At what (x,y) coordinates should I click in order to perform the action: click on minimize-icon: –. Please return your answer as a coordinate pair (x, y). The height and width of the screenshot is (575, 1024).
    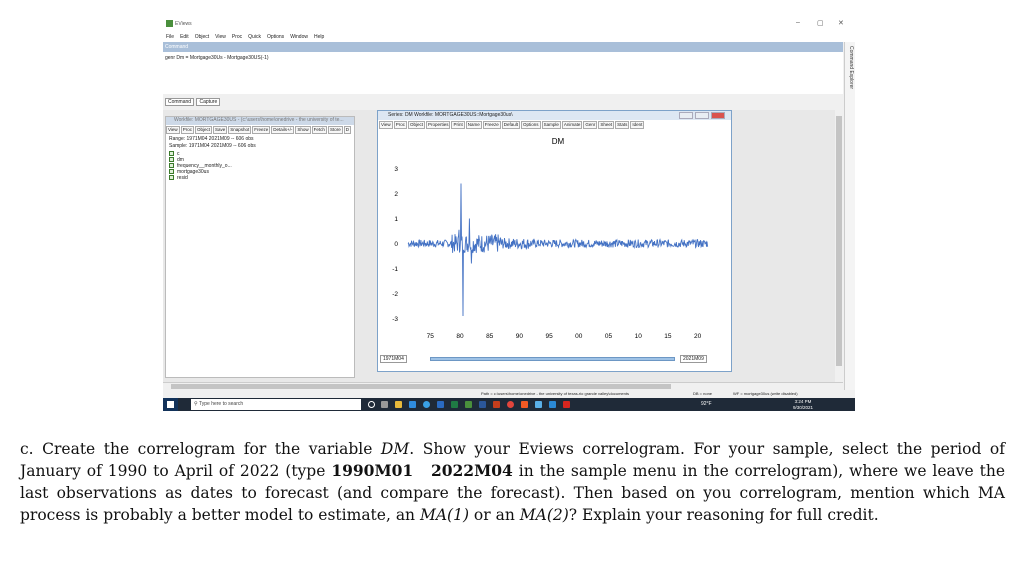
    Looking at the image, I should click on (798, 22).